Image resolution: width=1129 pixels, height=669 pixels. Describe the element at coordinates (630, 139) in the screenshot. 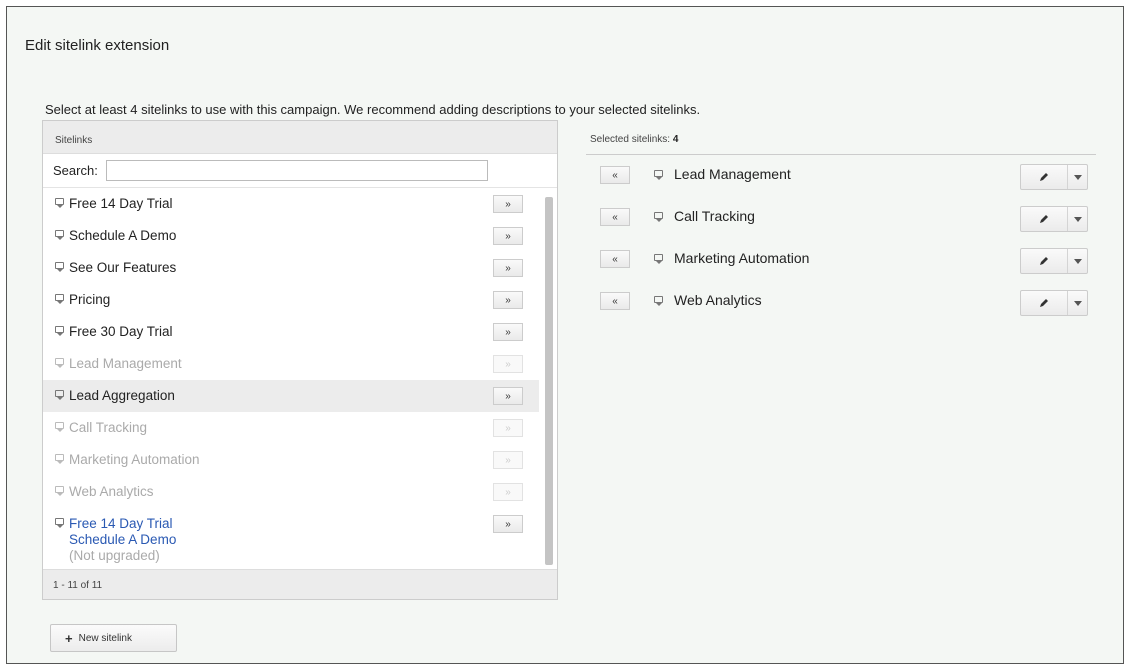

I see `selected-header-label: Selected sitelinks:` at that location.